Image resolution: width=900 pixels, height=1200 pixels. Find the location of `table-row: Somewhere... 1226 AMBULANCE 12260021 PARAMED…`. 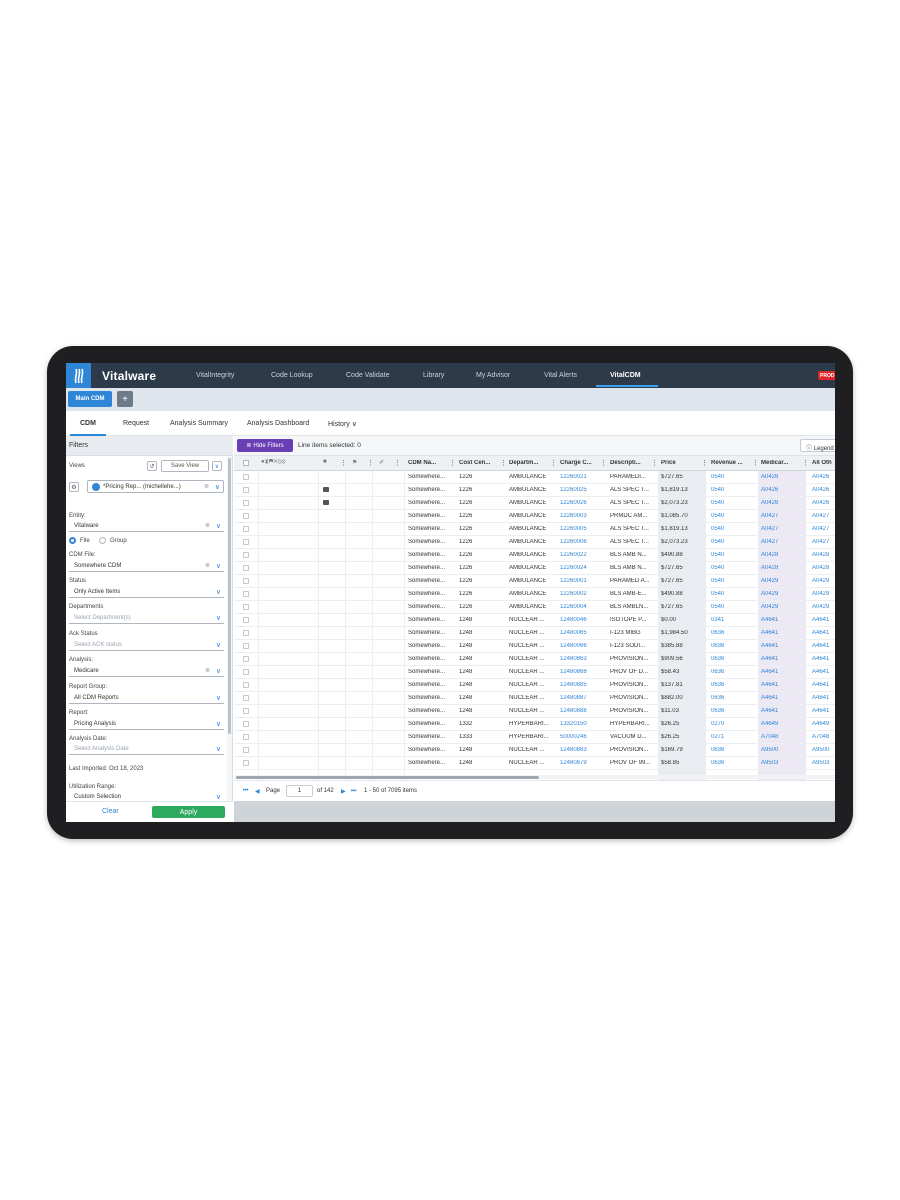

table-row: Somewhere... 1226 AMBULANCE 12260021 PARAMED… is located at coordinates (534, 477).